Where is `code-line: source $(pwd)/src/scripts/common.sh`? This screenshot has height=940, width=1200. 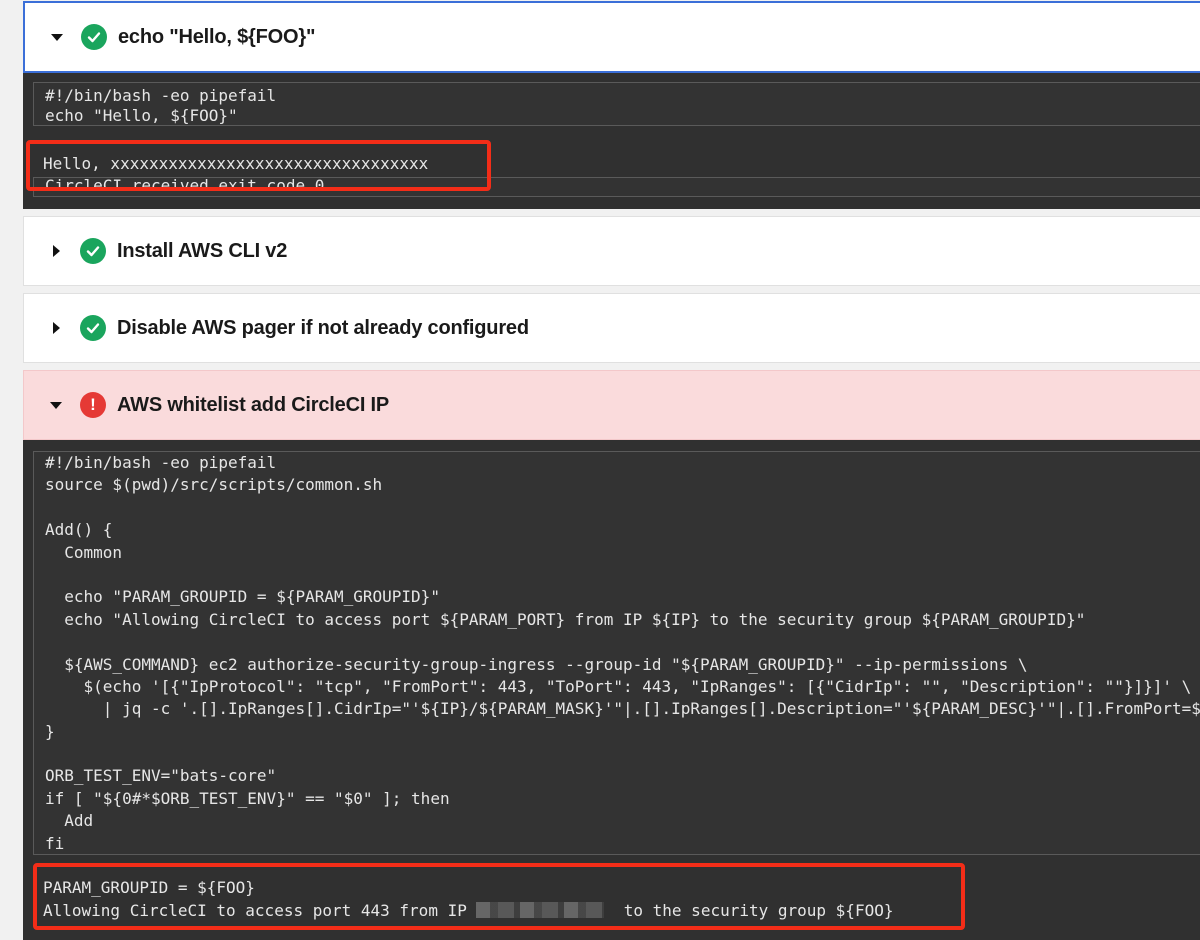
code-line: source $(pwd)/src/scripts/common.sh is located at coordinates (214, 485).